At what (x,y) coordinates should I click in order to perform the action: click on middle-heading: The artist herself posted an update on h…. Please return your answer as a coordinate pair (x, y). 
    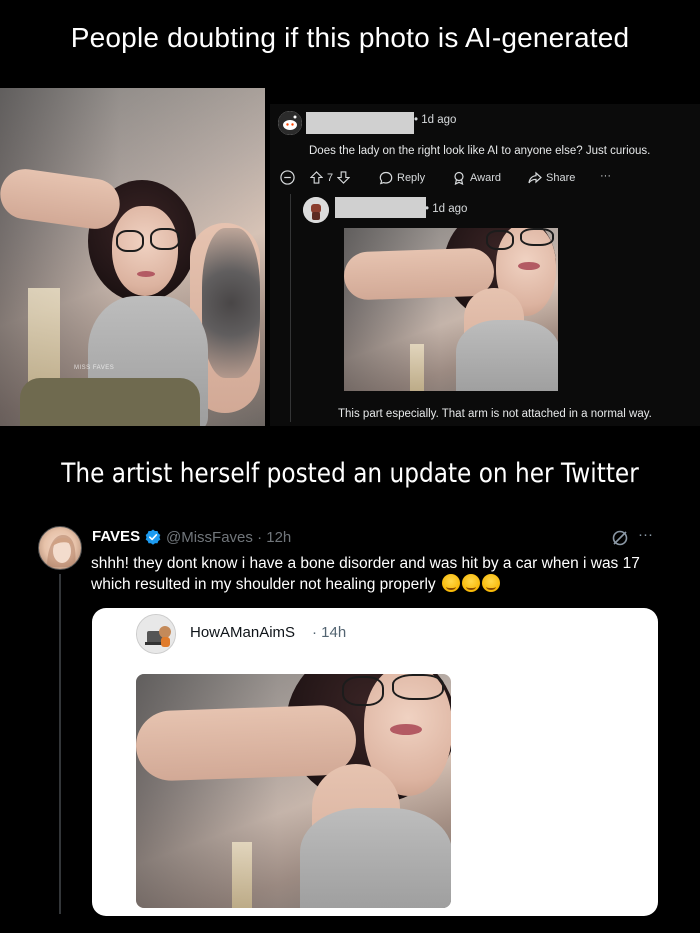
    Looking at the image, I should click on (350, 473).